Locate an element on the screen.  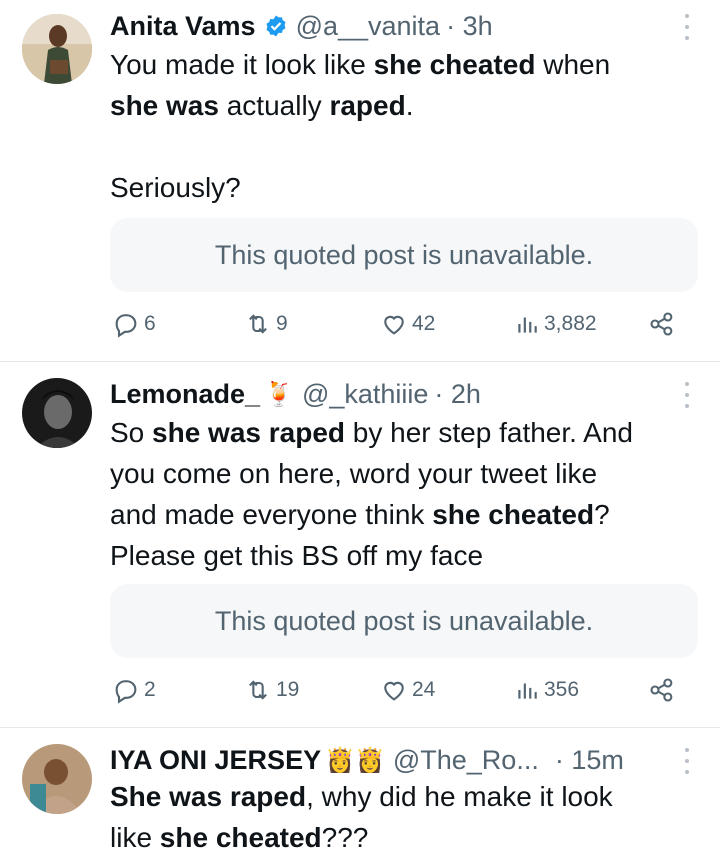
views-button: 356 is located at coordinates (546, 690).